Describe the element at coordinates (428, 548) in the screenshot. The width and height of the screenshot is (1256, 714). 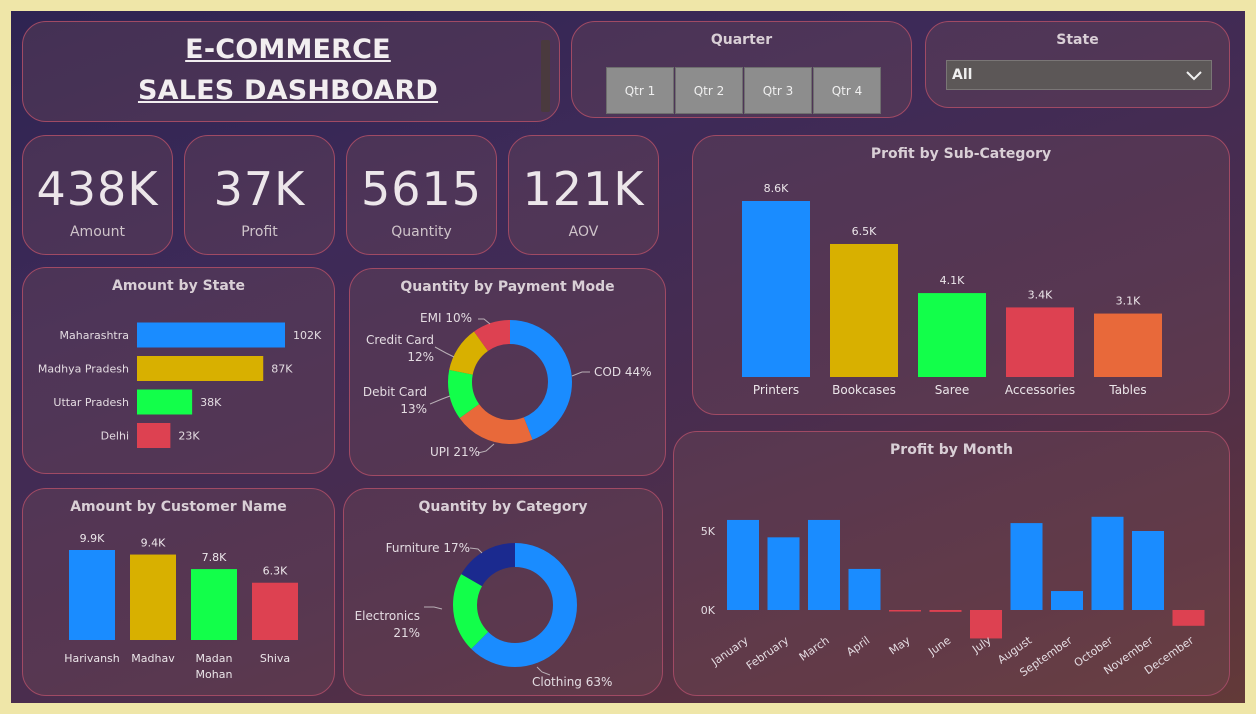
I see `category-data-label: Furniture 17%` at that location.